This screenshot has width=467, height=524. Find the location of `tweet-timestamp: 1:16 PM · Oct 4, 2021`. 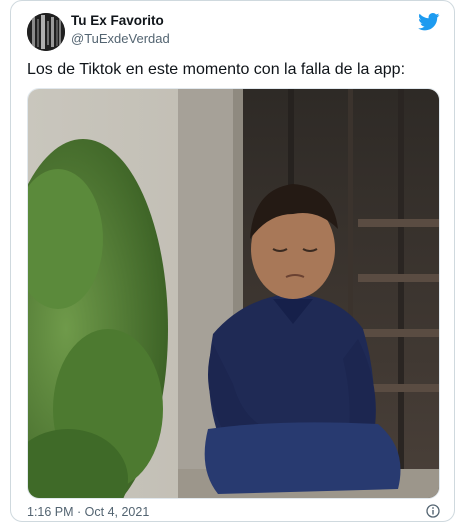

tweet-timestamp: 1:16 PM · Oct 4, 2021 is located at coordinates (88, 512).